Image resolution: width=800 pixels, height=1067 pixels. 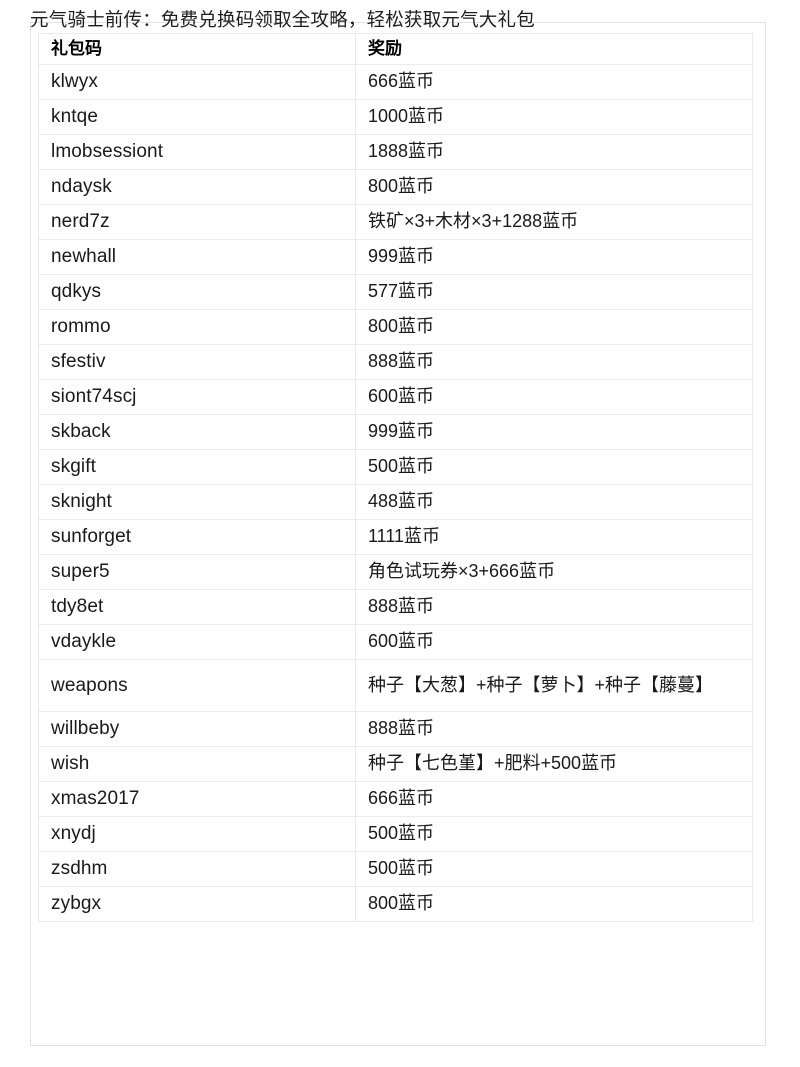 What do you see at coordinates (197, 257) in the screenshot?
I see `gift-code-cell: newhall` at bounding box center [197, 257].